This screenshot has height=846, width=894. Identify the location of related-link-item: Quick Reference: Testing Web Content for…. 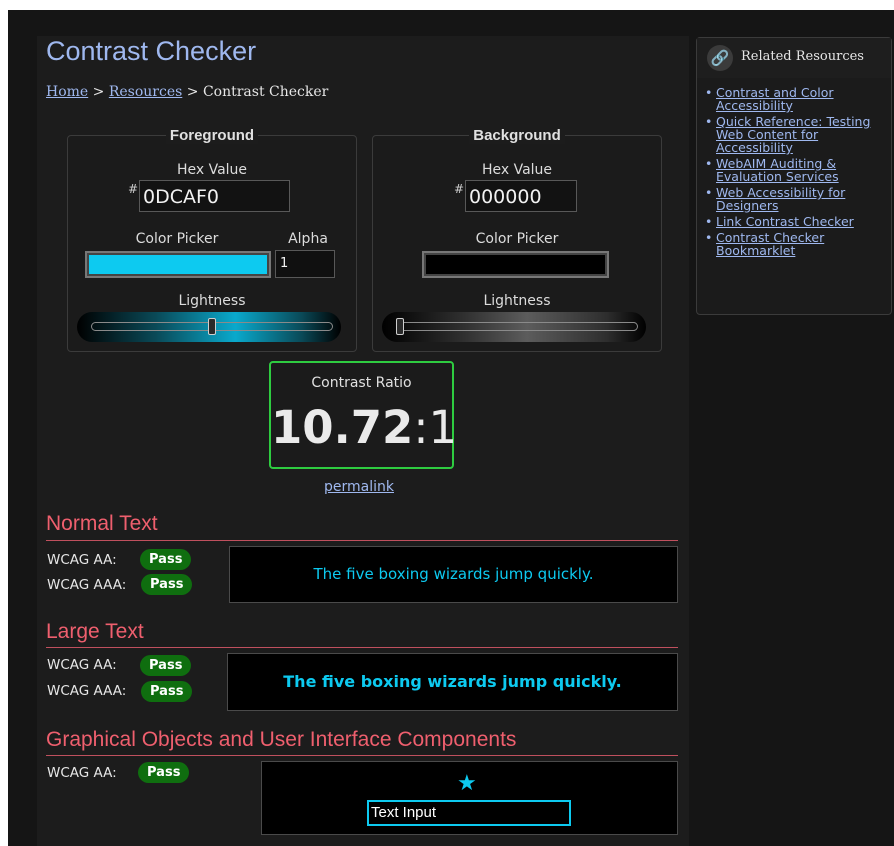
(797, 134).